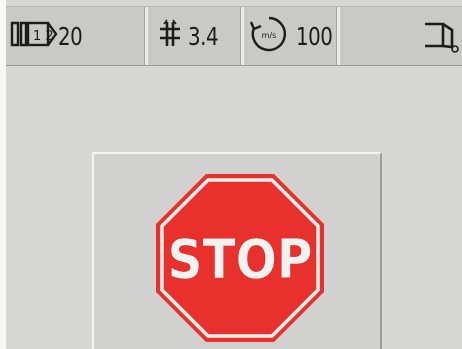 This screenshot has width=462, height=349. I want to click on step-counter-button: 1 2 20, so click(77, 36).